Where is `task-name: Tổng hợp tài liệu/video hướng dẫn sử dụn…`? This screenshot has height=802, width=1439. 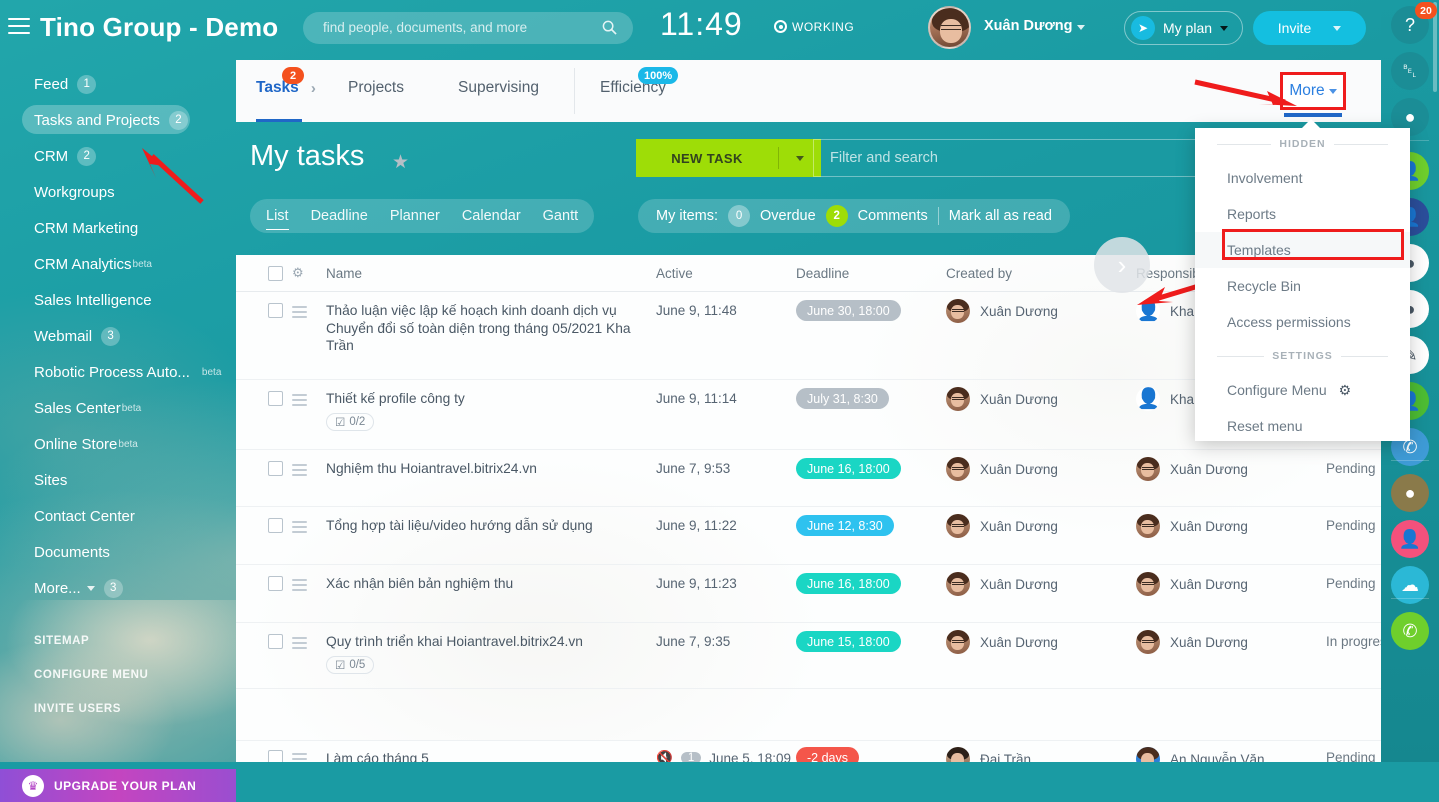
task-name: Tổng hợp tài liệu/video hướng dẫn sử dụn… is located at coordinates (491, 526).